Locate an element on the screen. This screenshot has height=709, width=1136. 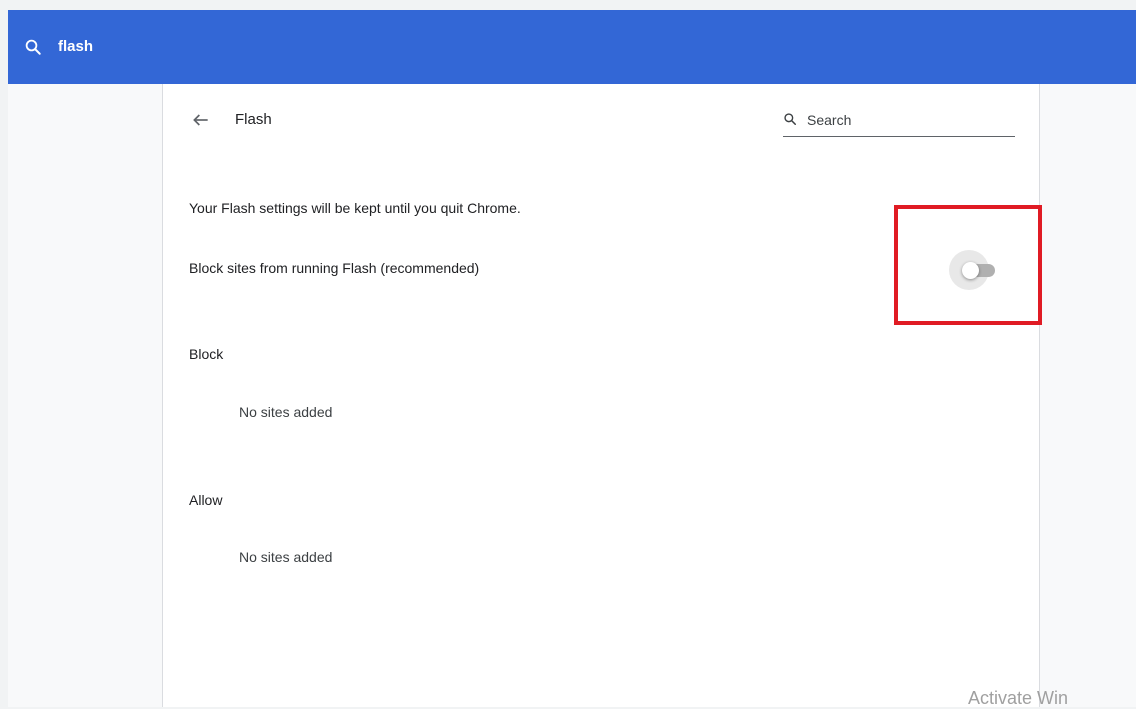
block-flash-toggle is located at coordinates (977, 270).